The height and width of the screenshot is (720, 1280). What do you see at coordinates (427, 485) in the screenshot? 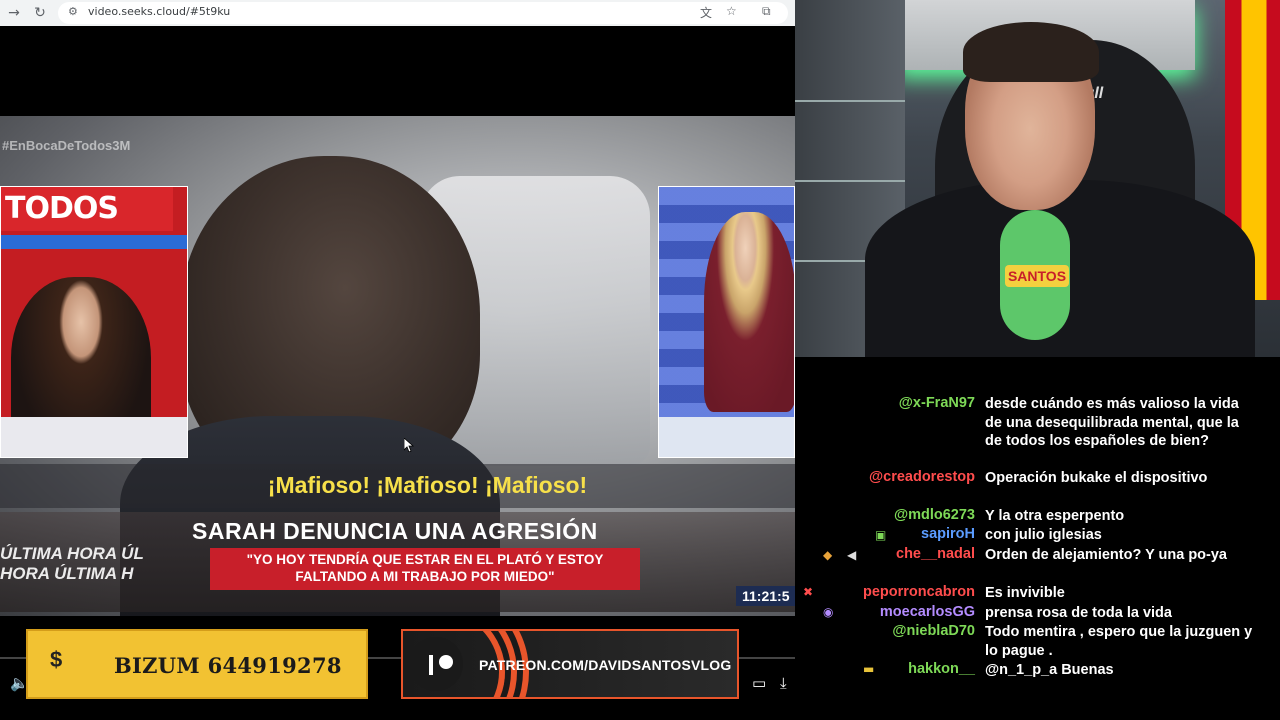
I see `subtitle-text: ¡Mafioso! ¡Mafioso! ¡Mafioso!` at bounding box center [427, 485].